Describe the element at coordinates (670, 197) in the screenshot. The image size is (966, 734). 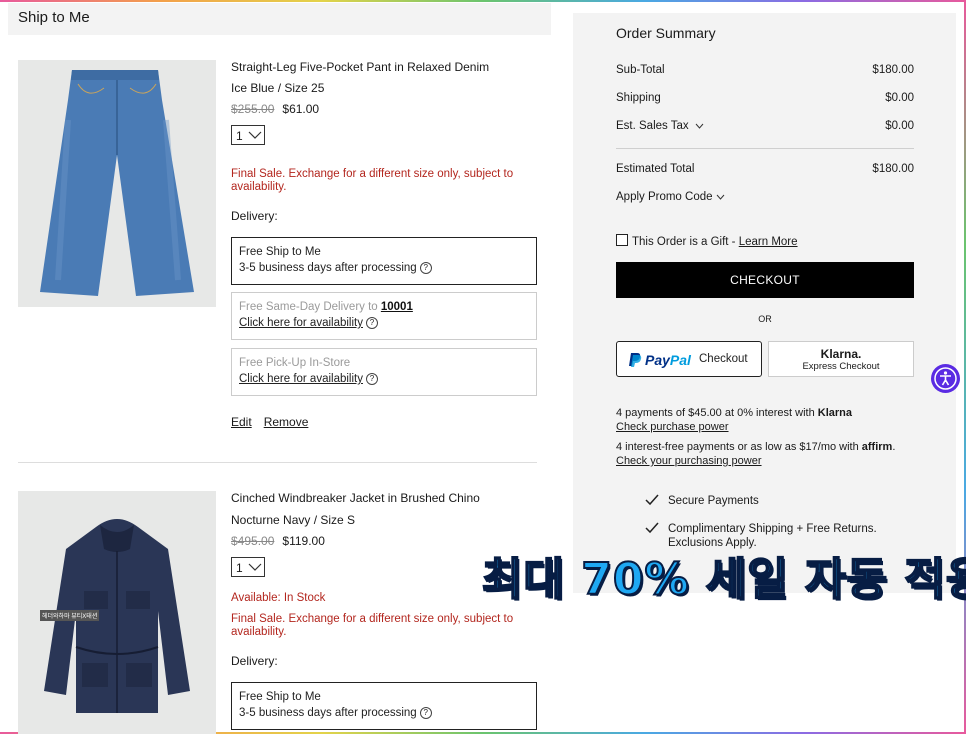
I see `promo-code-label: Apply Promo Code` at that location.